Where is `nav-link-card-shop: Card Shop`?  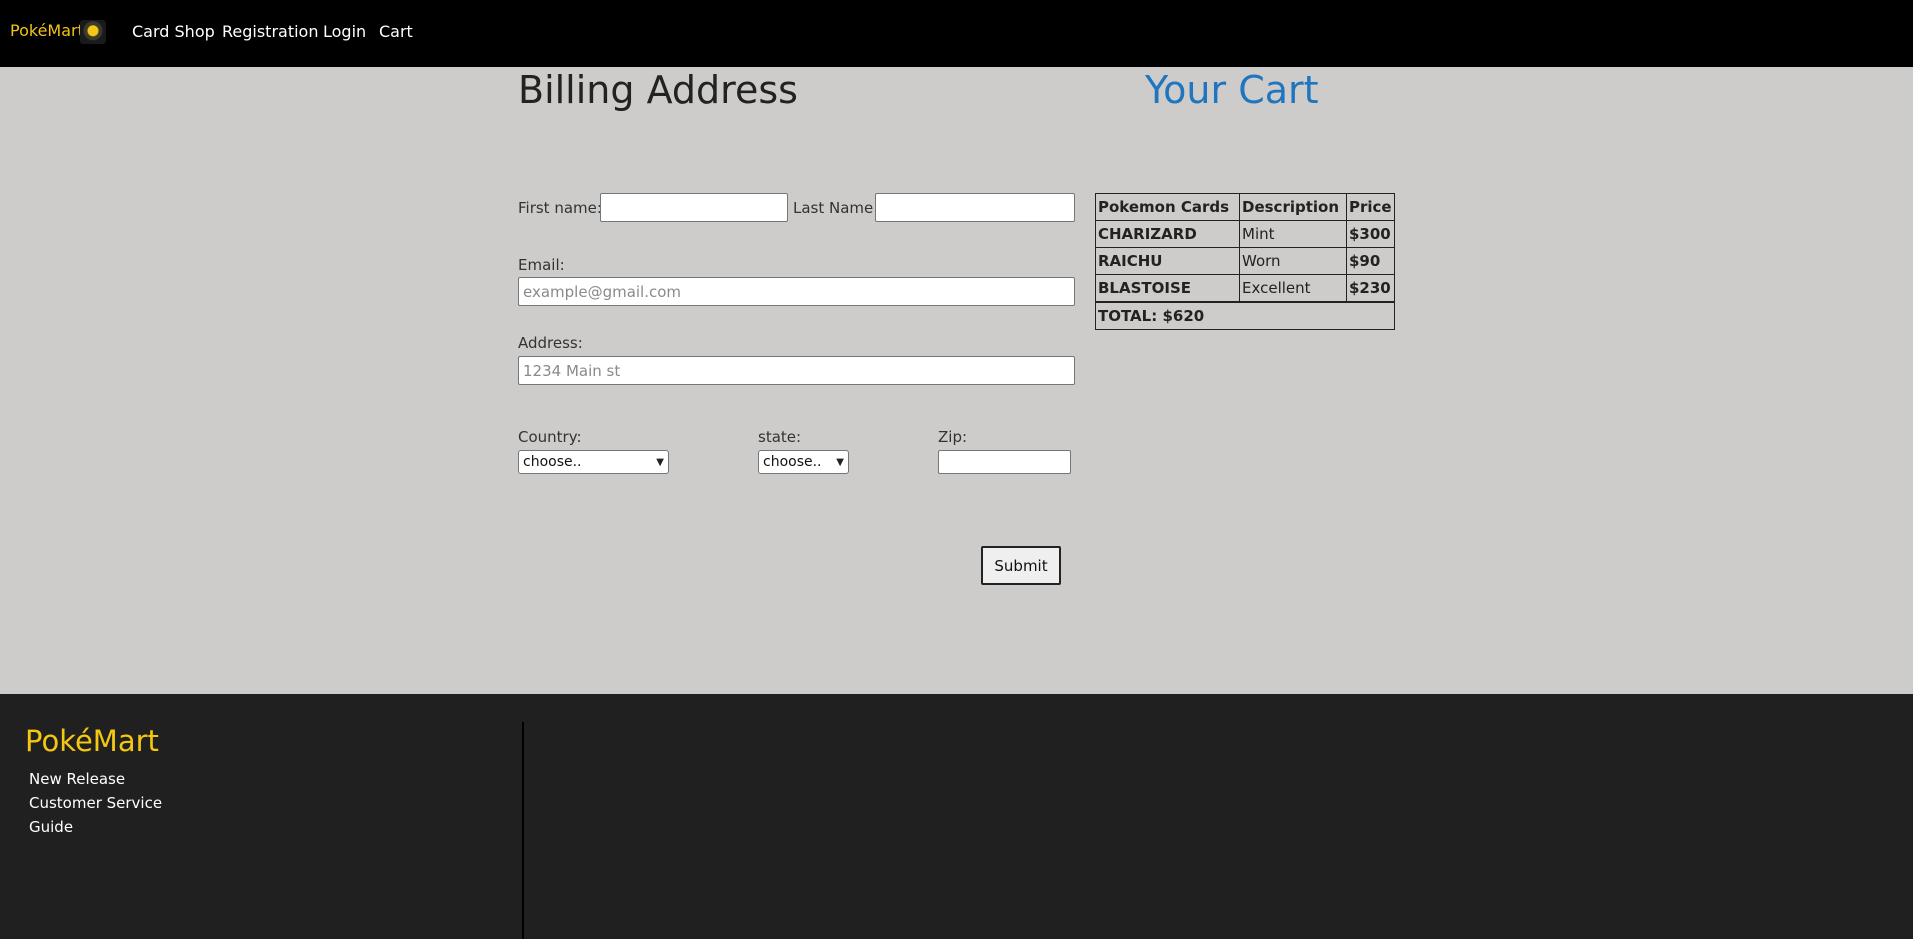
nav-link-card-shop: Card Shop is located at coordinates (173, 31).